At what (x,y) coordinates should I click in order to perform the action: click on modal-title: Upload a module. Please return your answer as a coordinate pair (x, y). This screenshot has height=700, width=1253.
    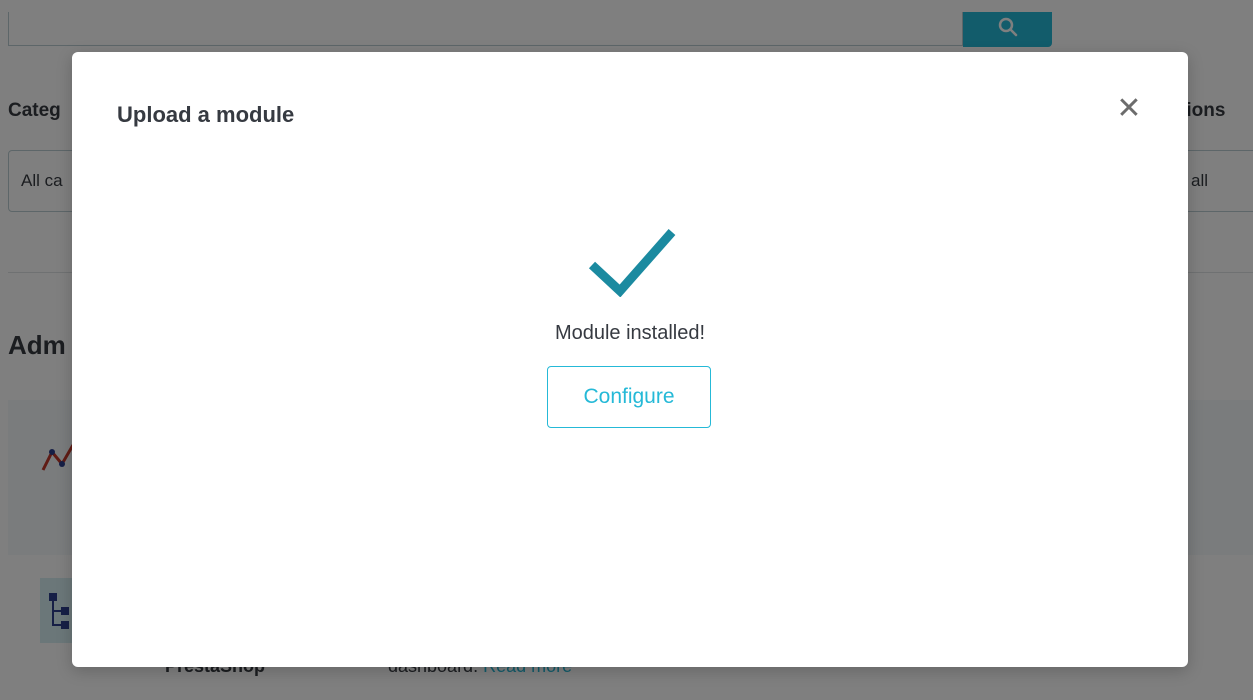
    Looking at the image, I should click on (206, 114).